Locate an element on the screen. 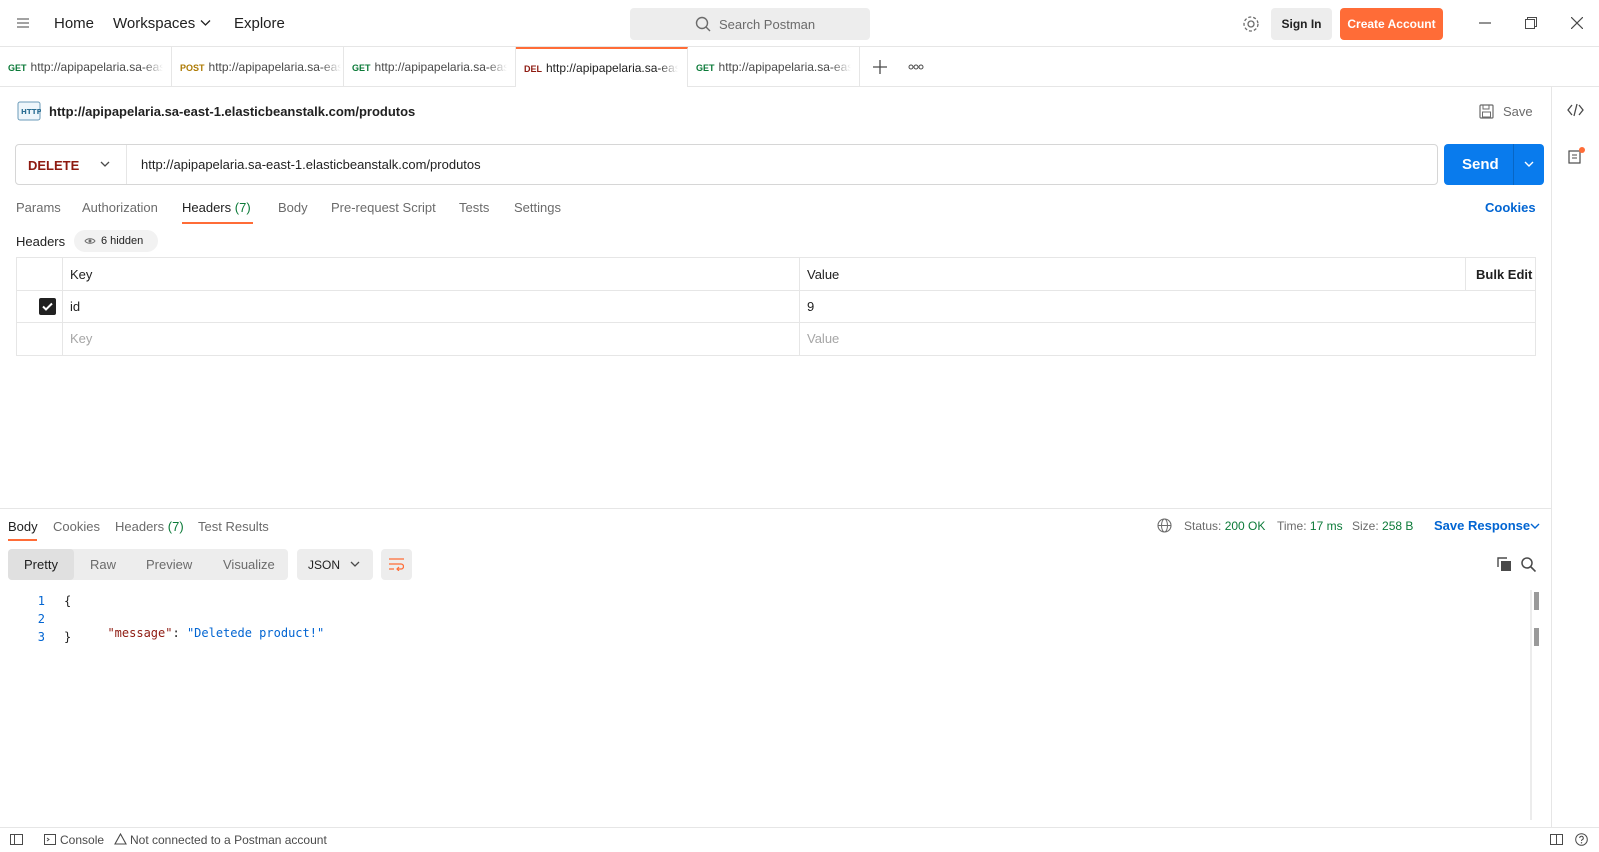 The image size is (1599, 852). globe-icon is located at coordinates (1164, 525).